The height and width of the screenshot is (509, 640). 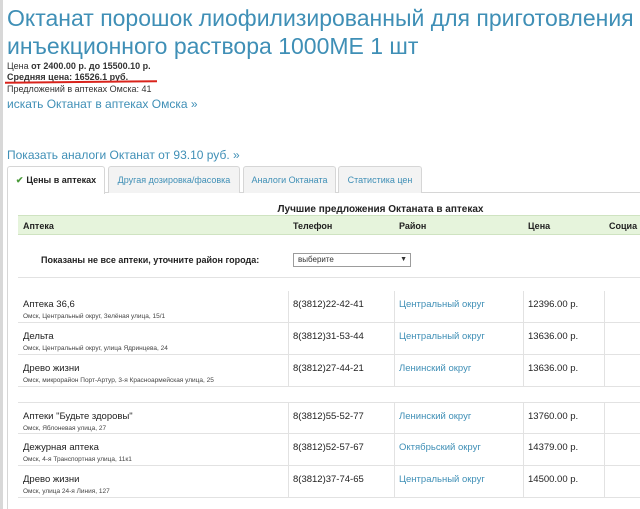 I want to click on tab-prices: ✔ Цены в аптеках, so click(x=56, y=180).